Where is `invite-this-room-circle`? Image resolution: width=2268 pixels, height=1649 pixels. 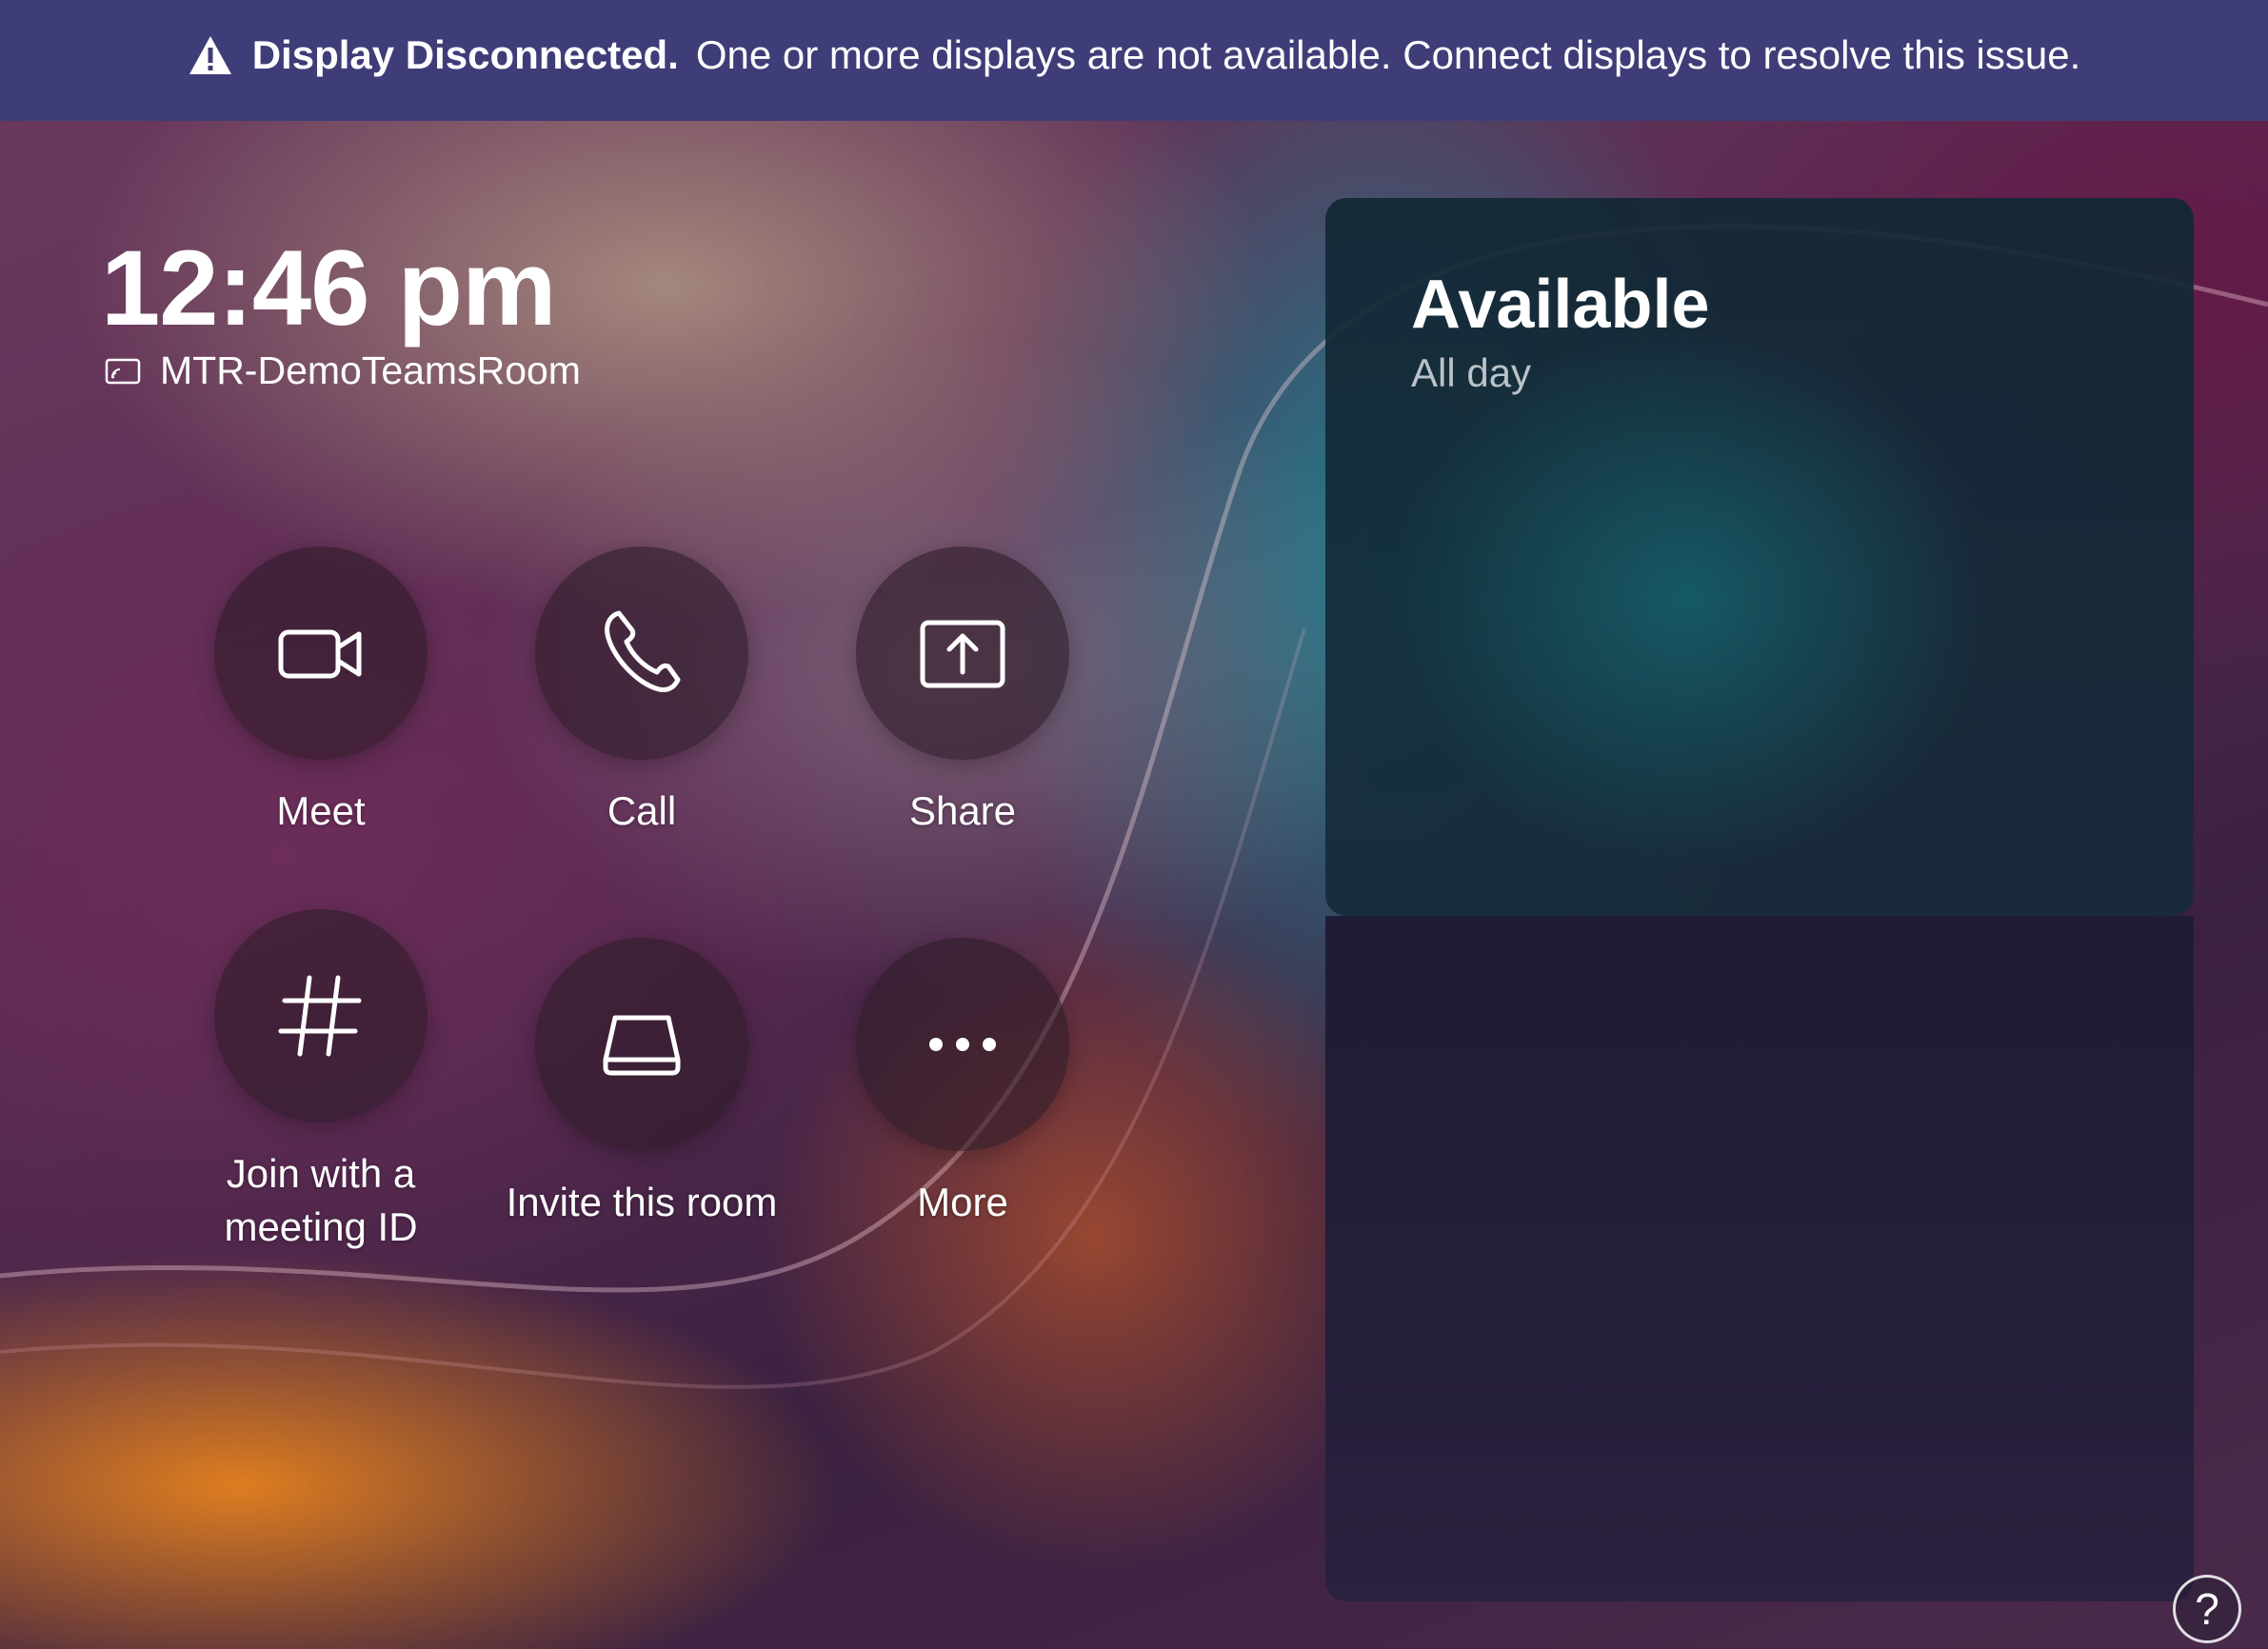 invite-this-room-circle is located at coordinates (641, 1044).